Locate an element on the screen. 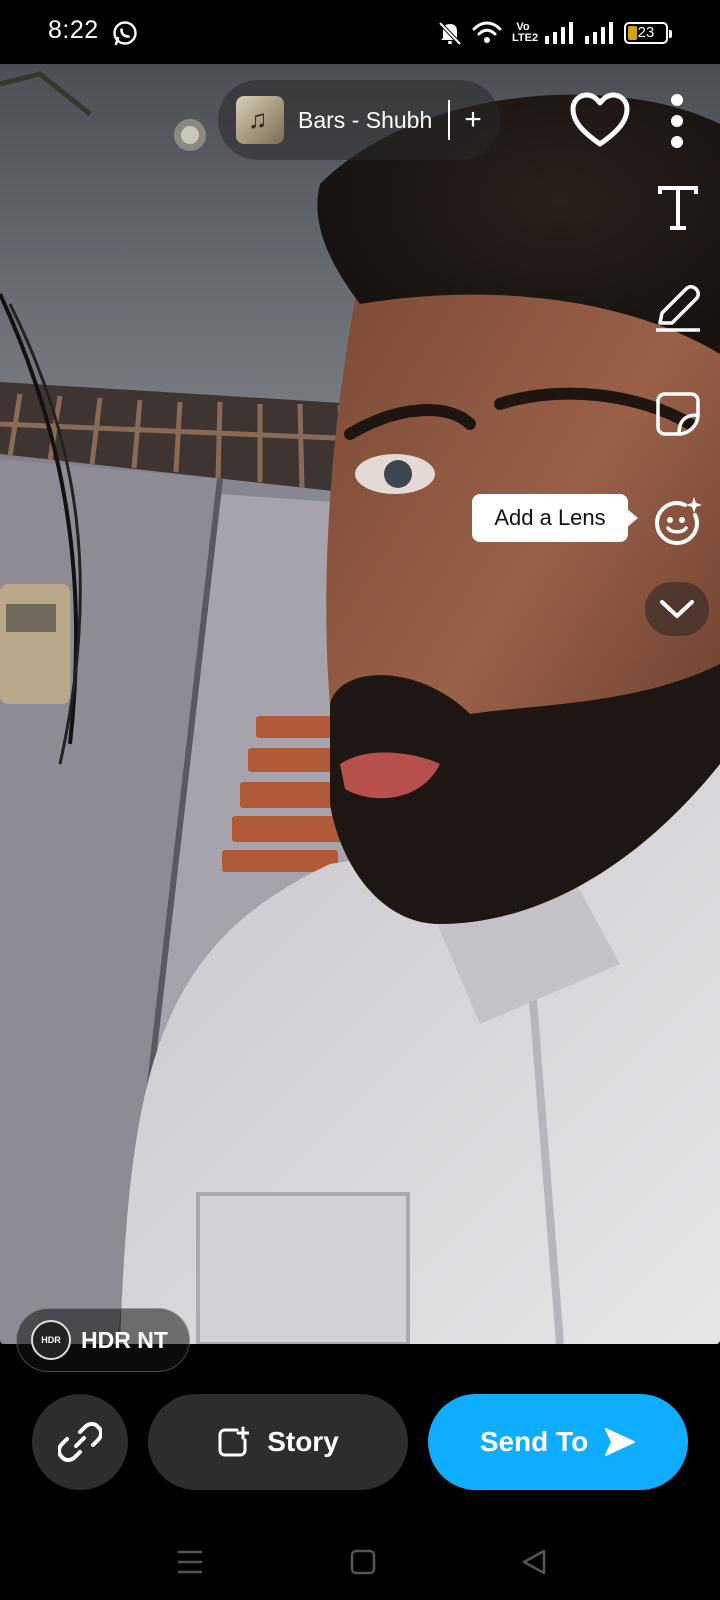 This screenshot has width=720, height=1600. heart-button is located at coordinates (600, 120).